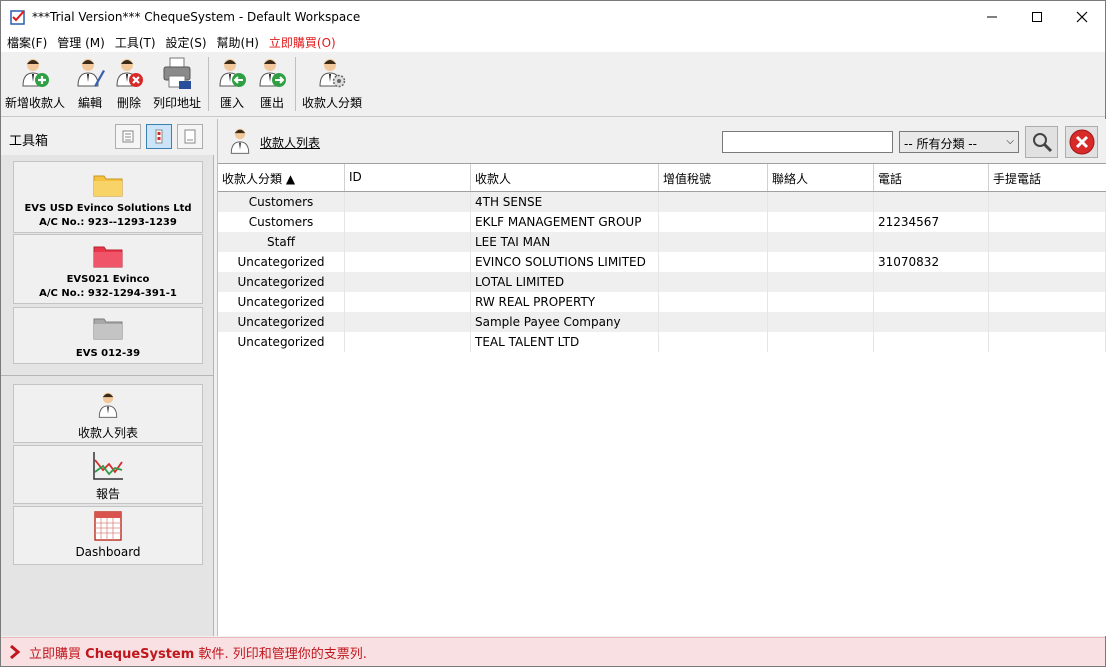 This screenshot has width=1106, height=667. I want to click on import-person-icon, so click(232, 73).